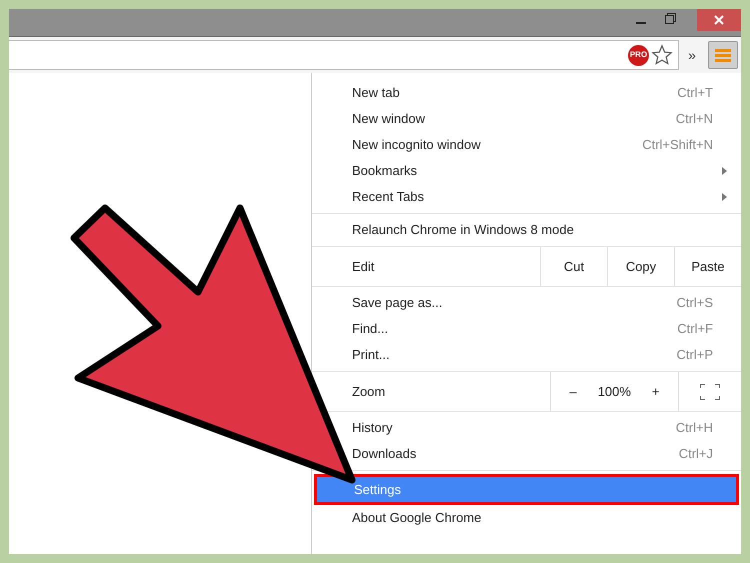 The image size is (750, 563). Describe the element at coordinates (363, 267) in the screenshot. I see `menu-label: Edit` at that location.